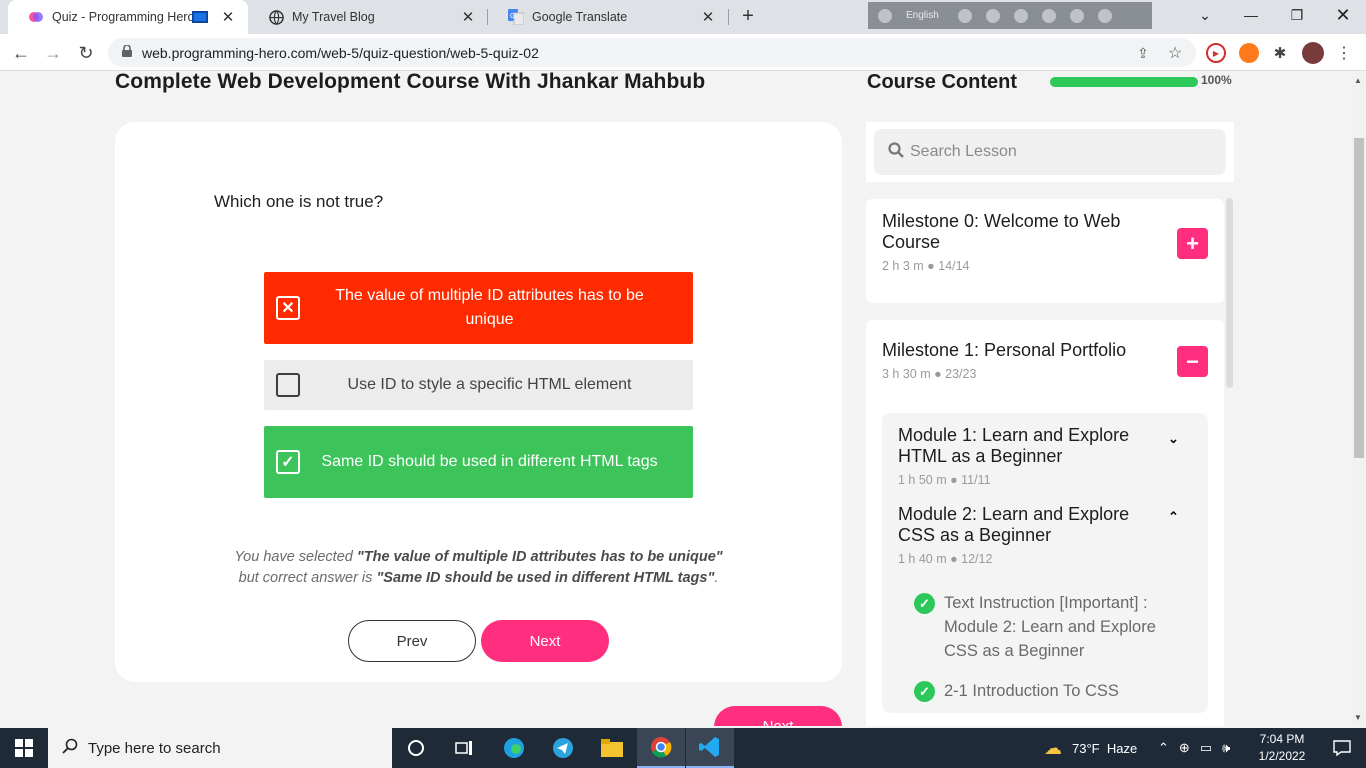 The width and height of the screenshot is (1366, 768). I want to click on tab-title: My Travel Blog, so click(333, 17).